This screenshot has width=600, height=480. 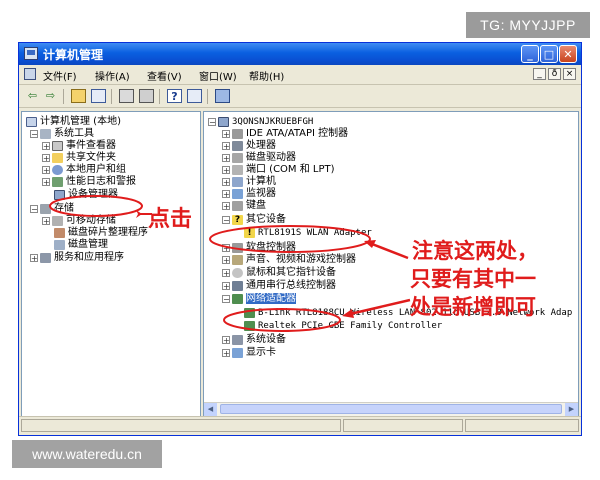 What do you see at coordinates (87, 454) in the screenshot?
I see `watermark-bottom: www.wateredu.cn` at bounding box center [87, 454].